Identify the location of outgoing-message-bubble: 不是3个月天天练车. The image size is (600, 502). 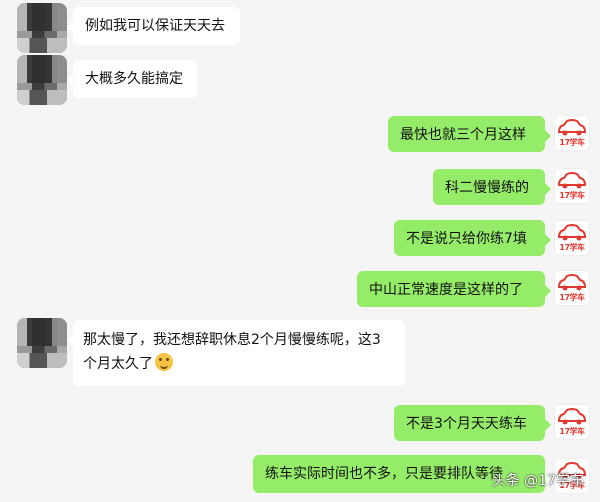
(472, 423).